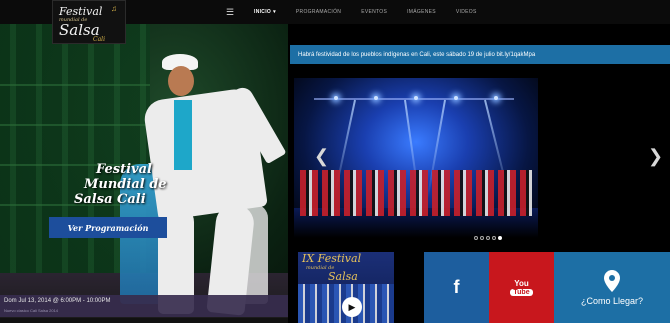  What do you see at coordinates (374, 12) in the screenshot?
I see `nav-item-eventos: EVENTOS` at bounding box center [374, 12].